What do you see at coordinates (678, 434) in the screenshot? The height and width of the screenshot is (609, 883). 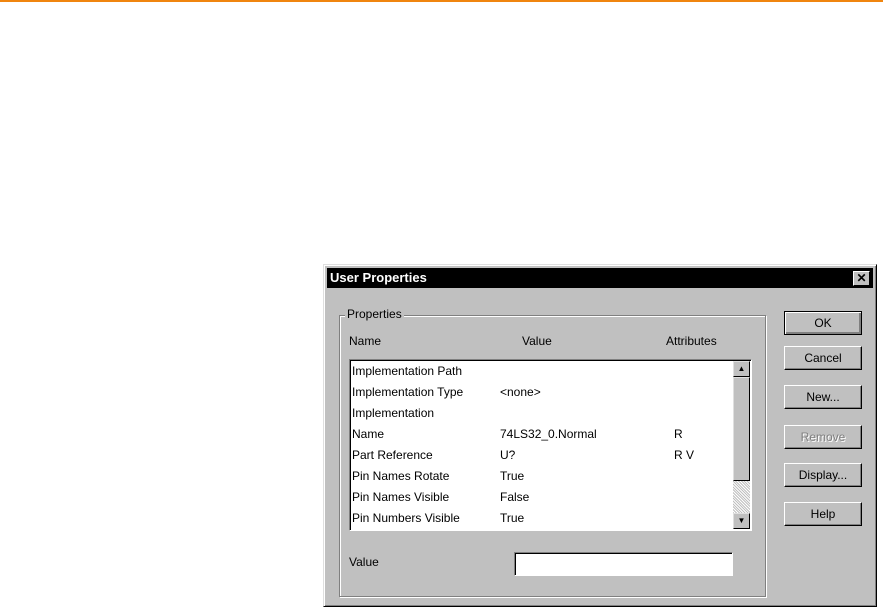 I see `property-attributes: R` at bounding box center [678, 434].